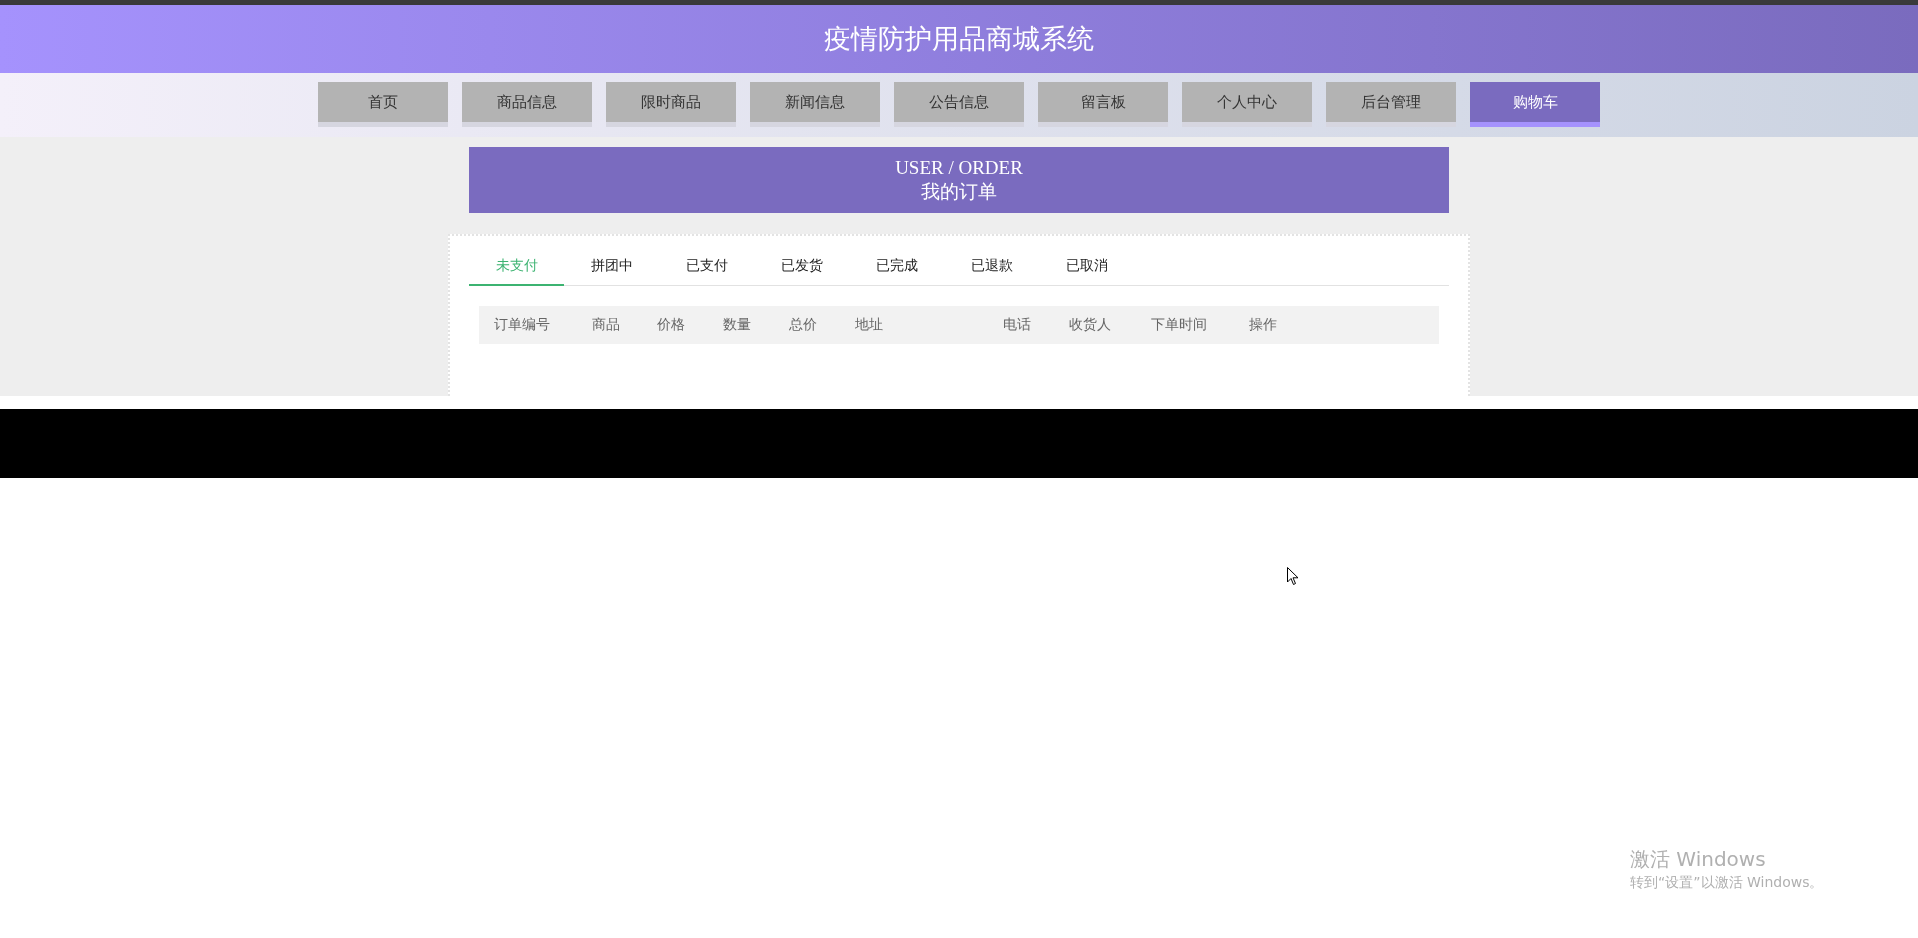 This screenshot has width=1918, height=938. Describe the element at coordinates (1090, 325) in the screenshot. I see `column-header: 收货人` at that location.